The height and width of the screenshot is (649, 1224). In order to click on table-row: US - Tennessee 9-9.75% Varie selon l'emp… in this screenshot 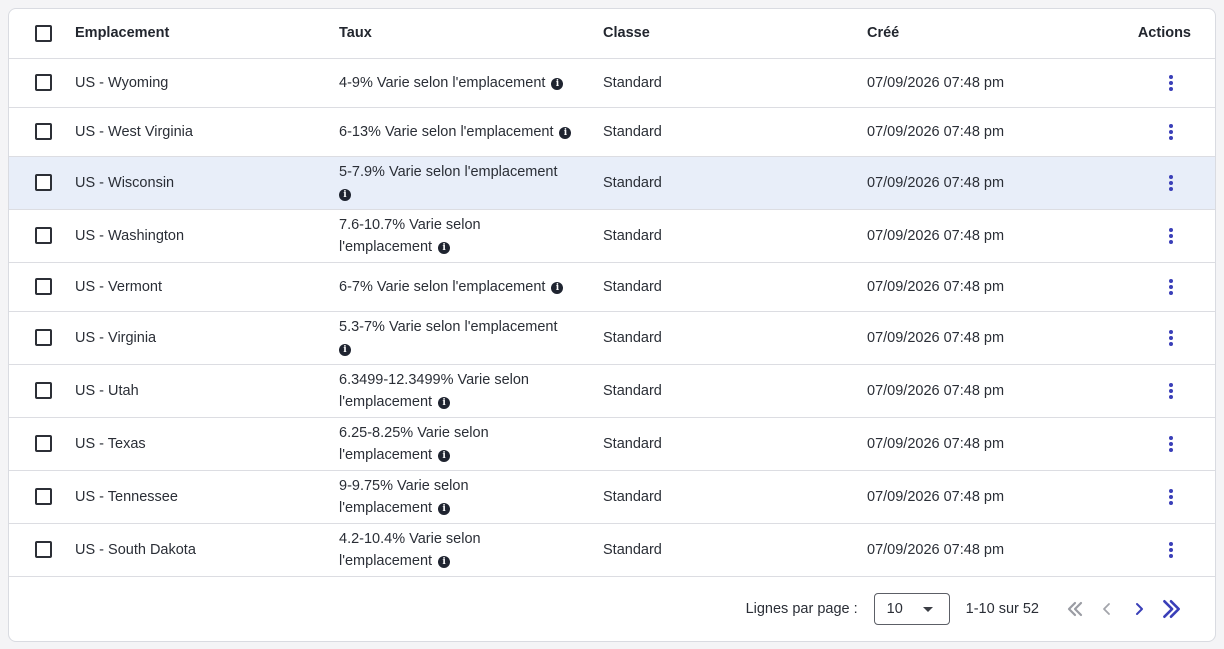, I will do `click(612, 497)`.